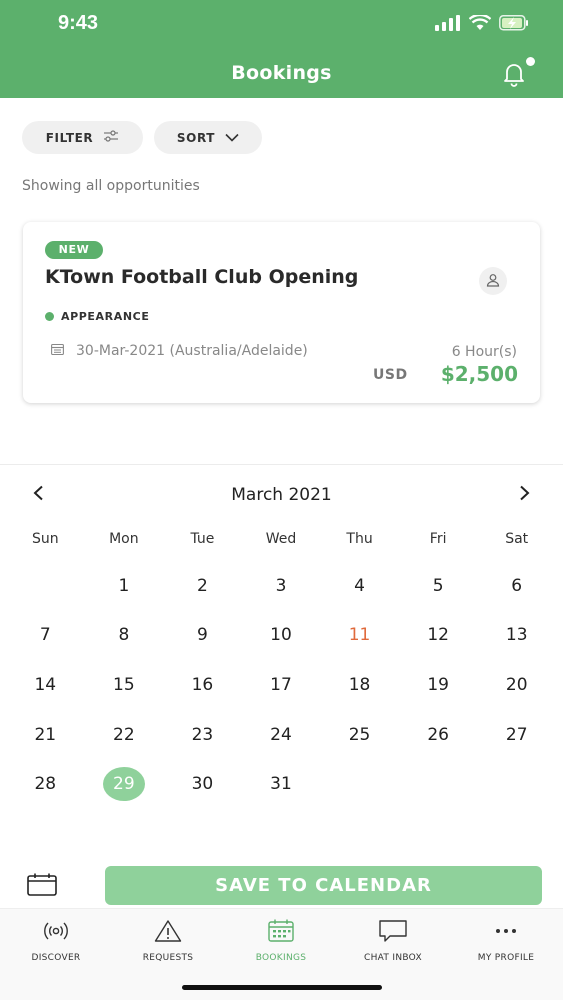 This screenshot has width=563, height=1000. I want to click on calendar-day-number: 16, so click(202, 684).